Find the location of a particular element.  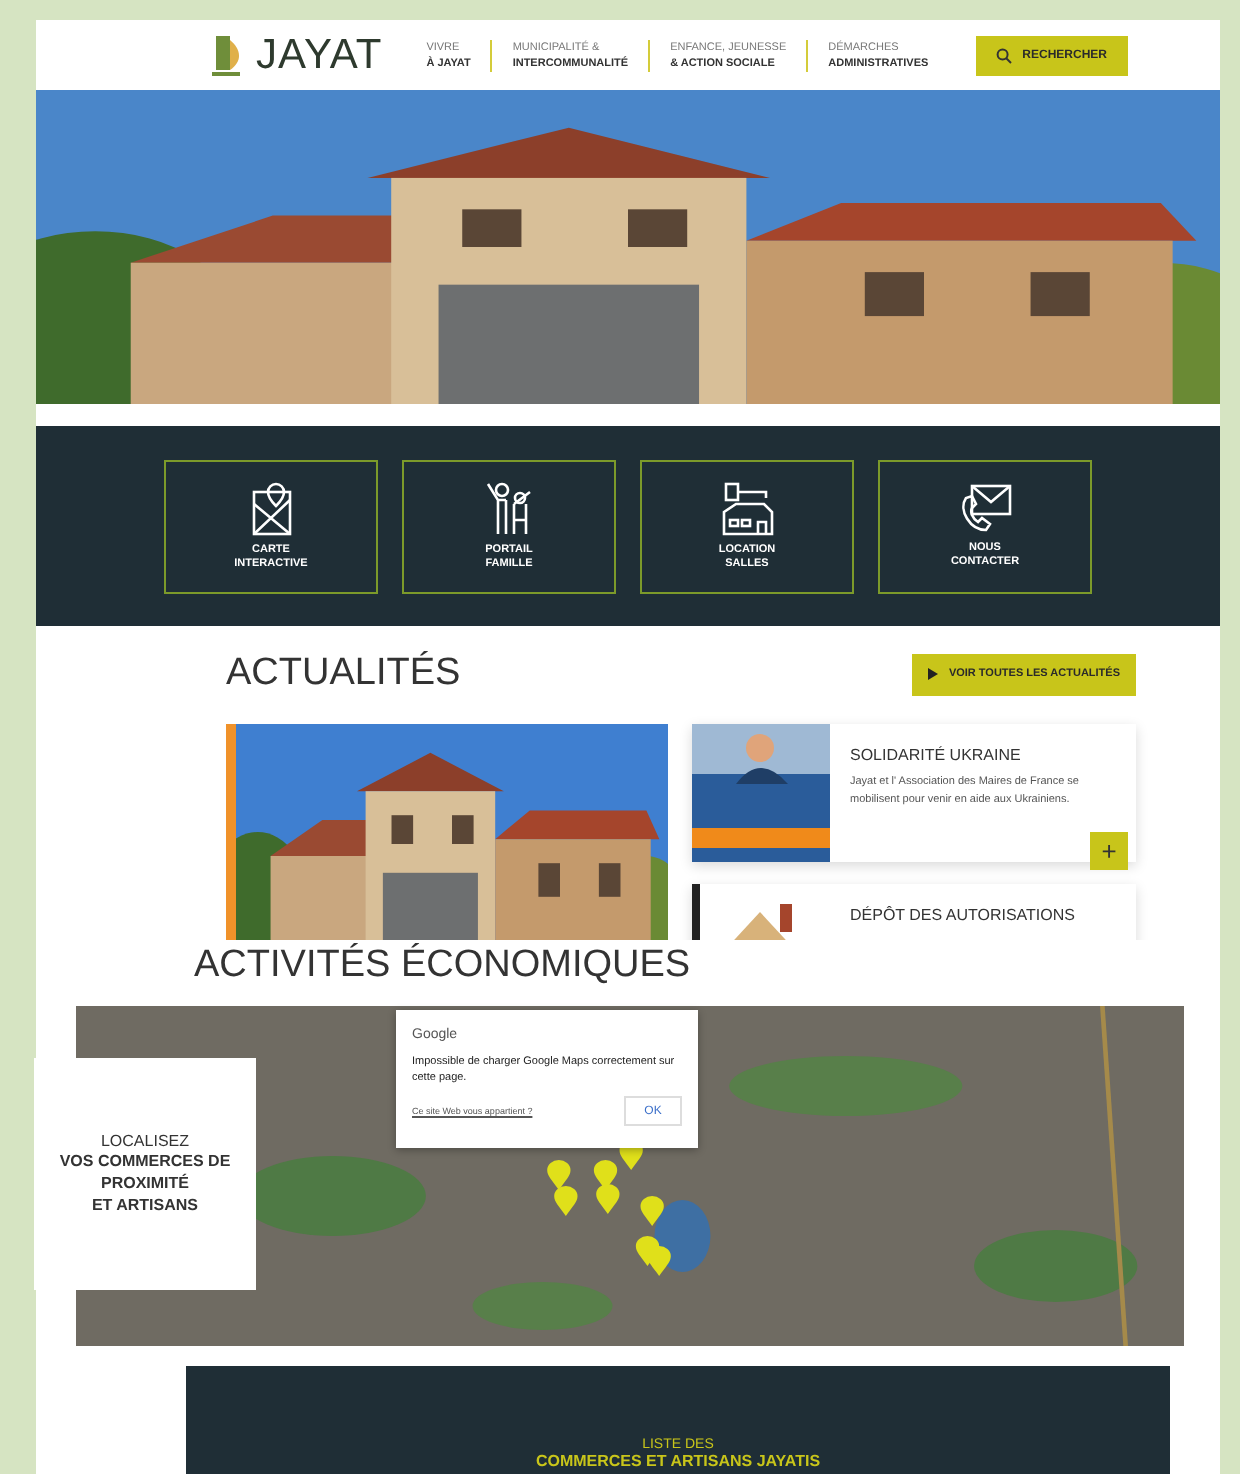

logo-text: JAYAT is located at coordinates (319, 55).